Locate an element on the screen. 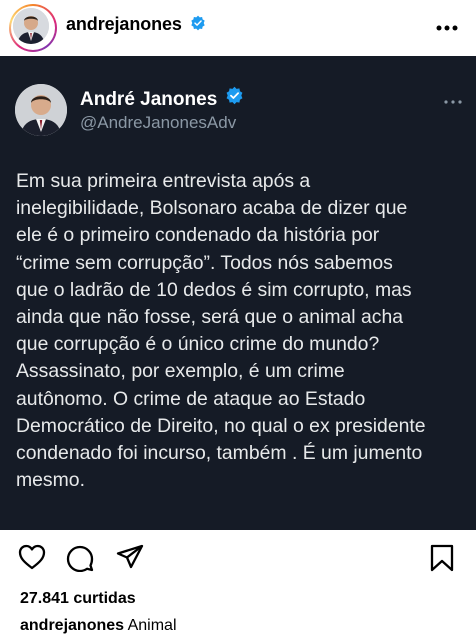  comment-icon is located at coordinates (80, 560).